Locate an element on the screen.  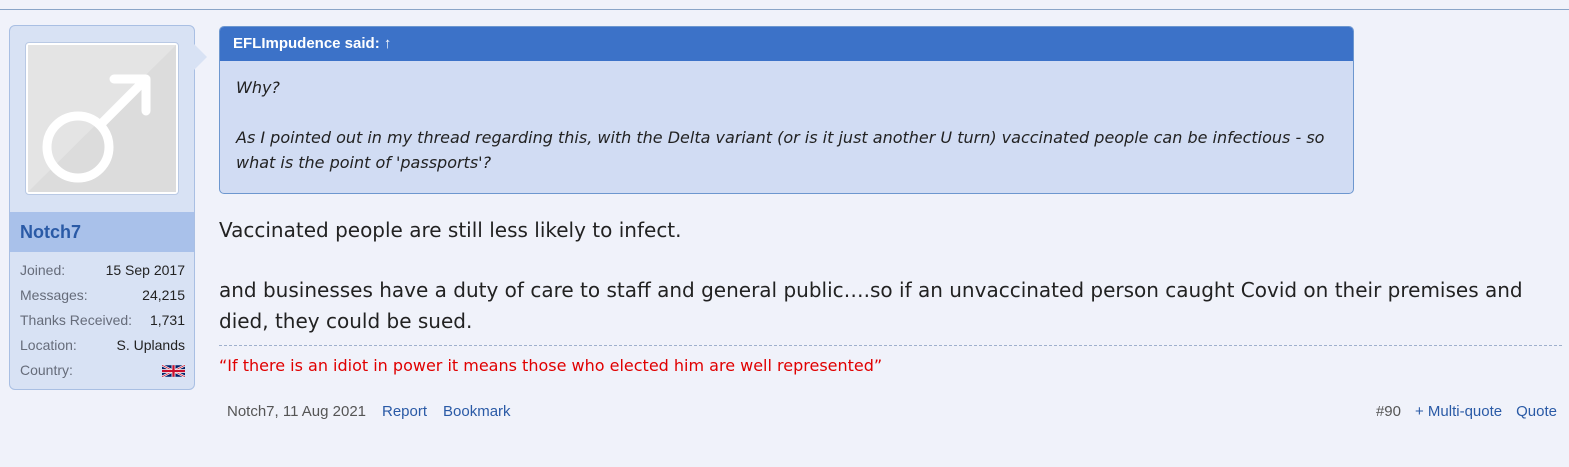
stat-value: S. Uplands is located at coordinates (150, 345).